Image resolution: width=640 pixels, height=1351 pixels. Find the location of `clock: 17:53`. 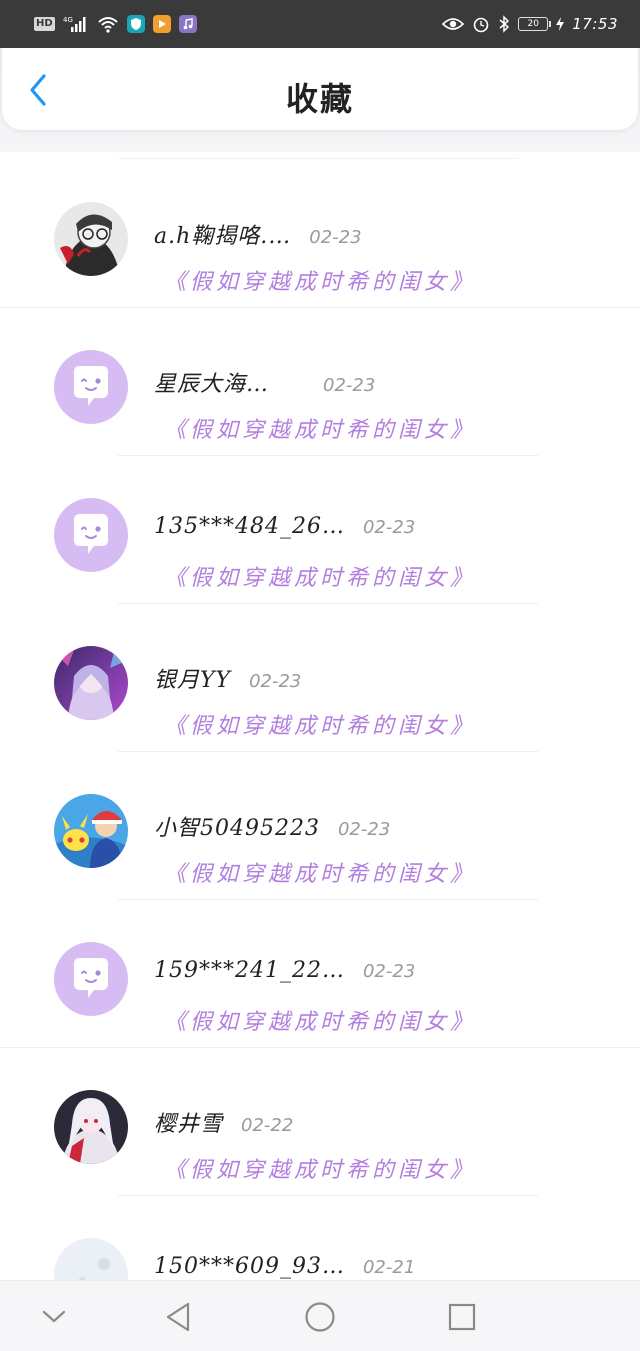

clock: 17:53 is located at coordinates (595, 24).